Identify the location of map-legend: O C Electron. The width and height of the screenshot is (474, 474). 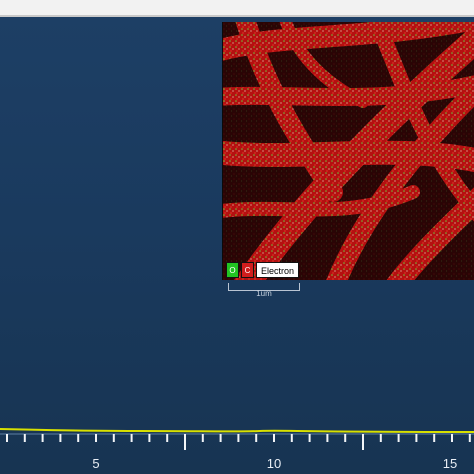
(263, 270).